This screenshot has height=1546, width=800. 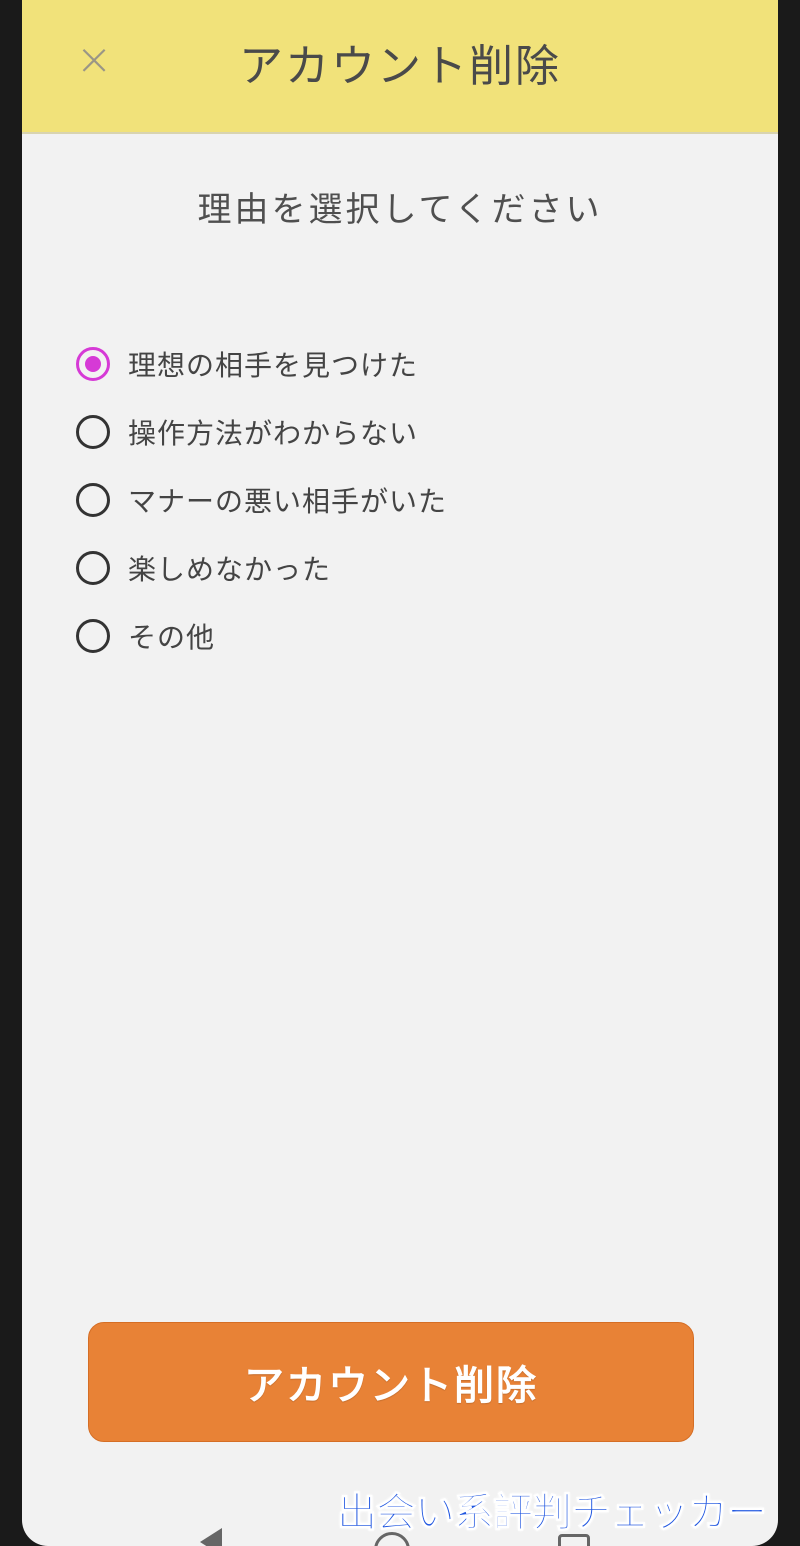 I want to click on delete-account-button: アカウント削除, so click(x=391, y=1382).